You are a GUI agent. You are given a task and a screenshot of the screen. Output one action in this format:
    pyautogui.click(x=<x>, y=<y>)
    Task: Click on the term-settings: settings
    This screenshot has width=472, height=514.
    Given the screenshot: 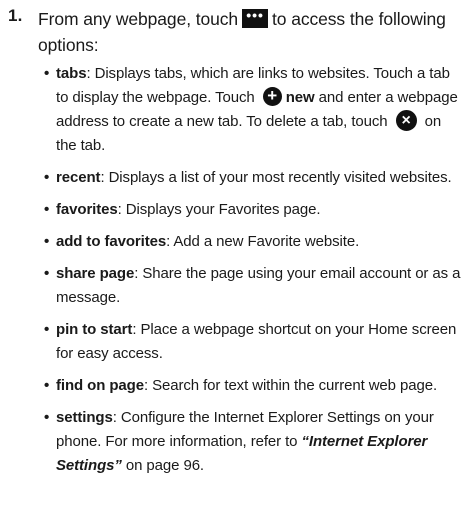 What is the action you would take?
    pyautogui.click(x=84, y=417)
    